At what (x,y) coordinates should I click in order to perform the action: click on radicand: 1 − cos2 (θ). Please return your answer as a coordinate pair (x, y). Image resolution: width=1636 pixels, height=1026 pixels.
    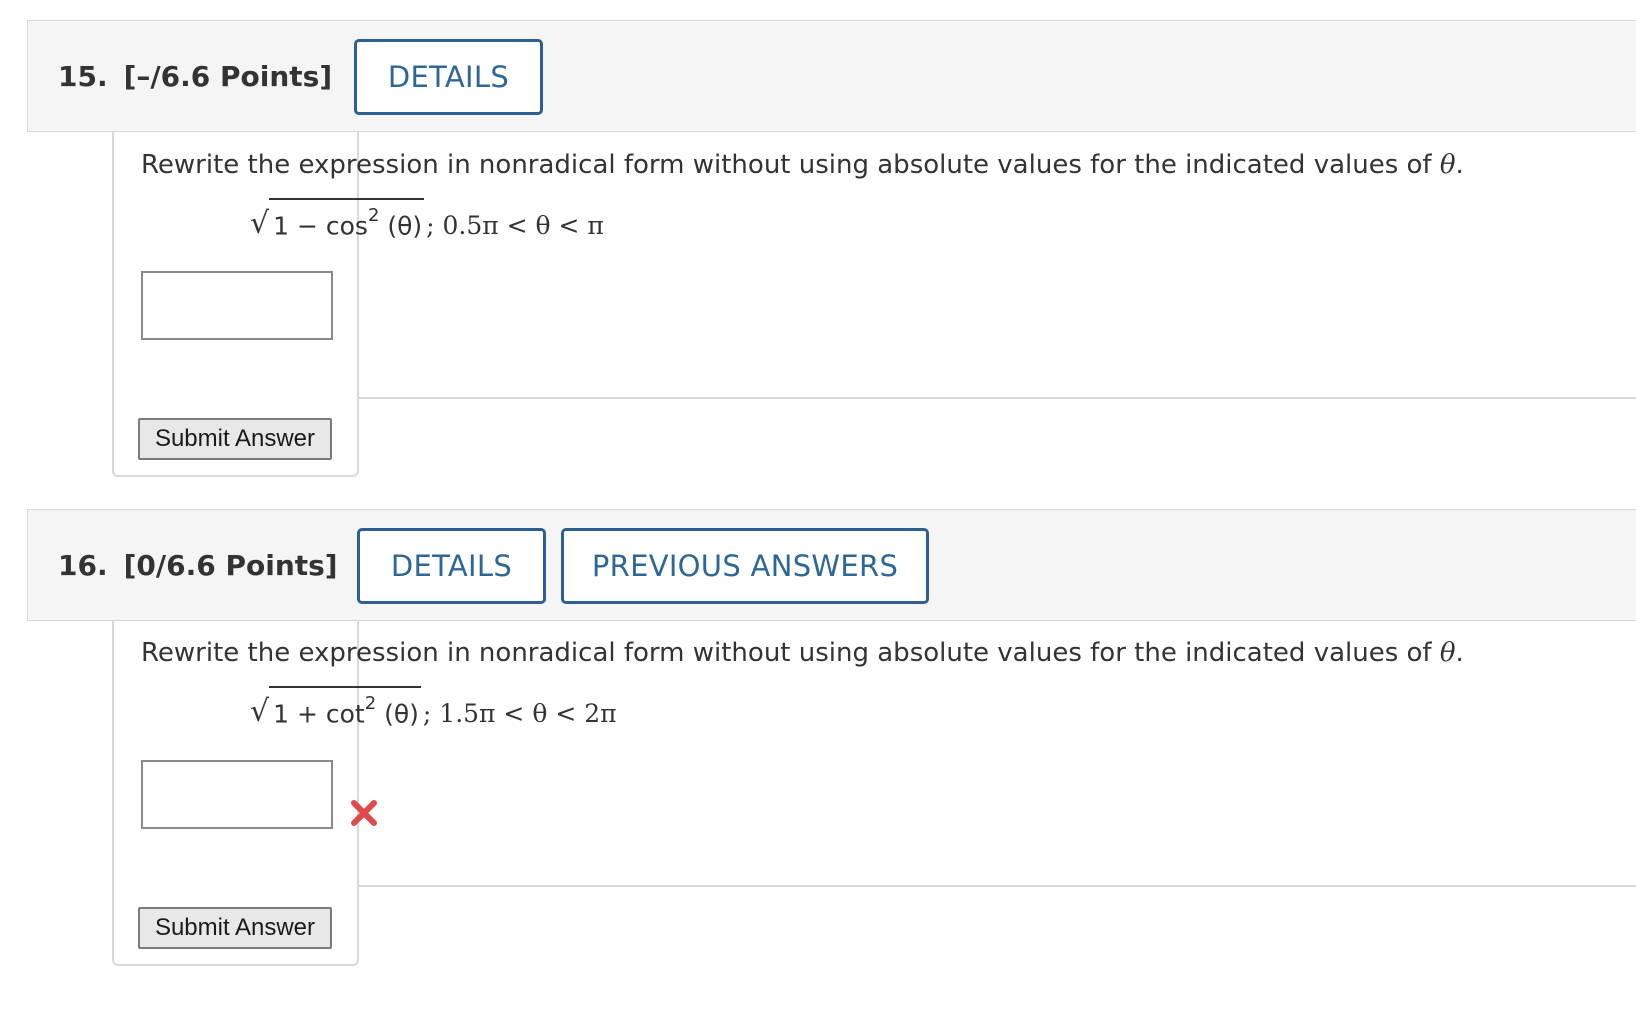
    Looking at the image, I should click on (347, 220).